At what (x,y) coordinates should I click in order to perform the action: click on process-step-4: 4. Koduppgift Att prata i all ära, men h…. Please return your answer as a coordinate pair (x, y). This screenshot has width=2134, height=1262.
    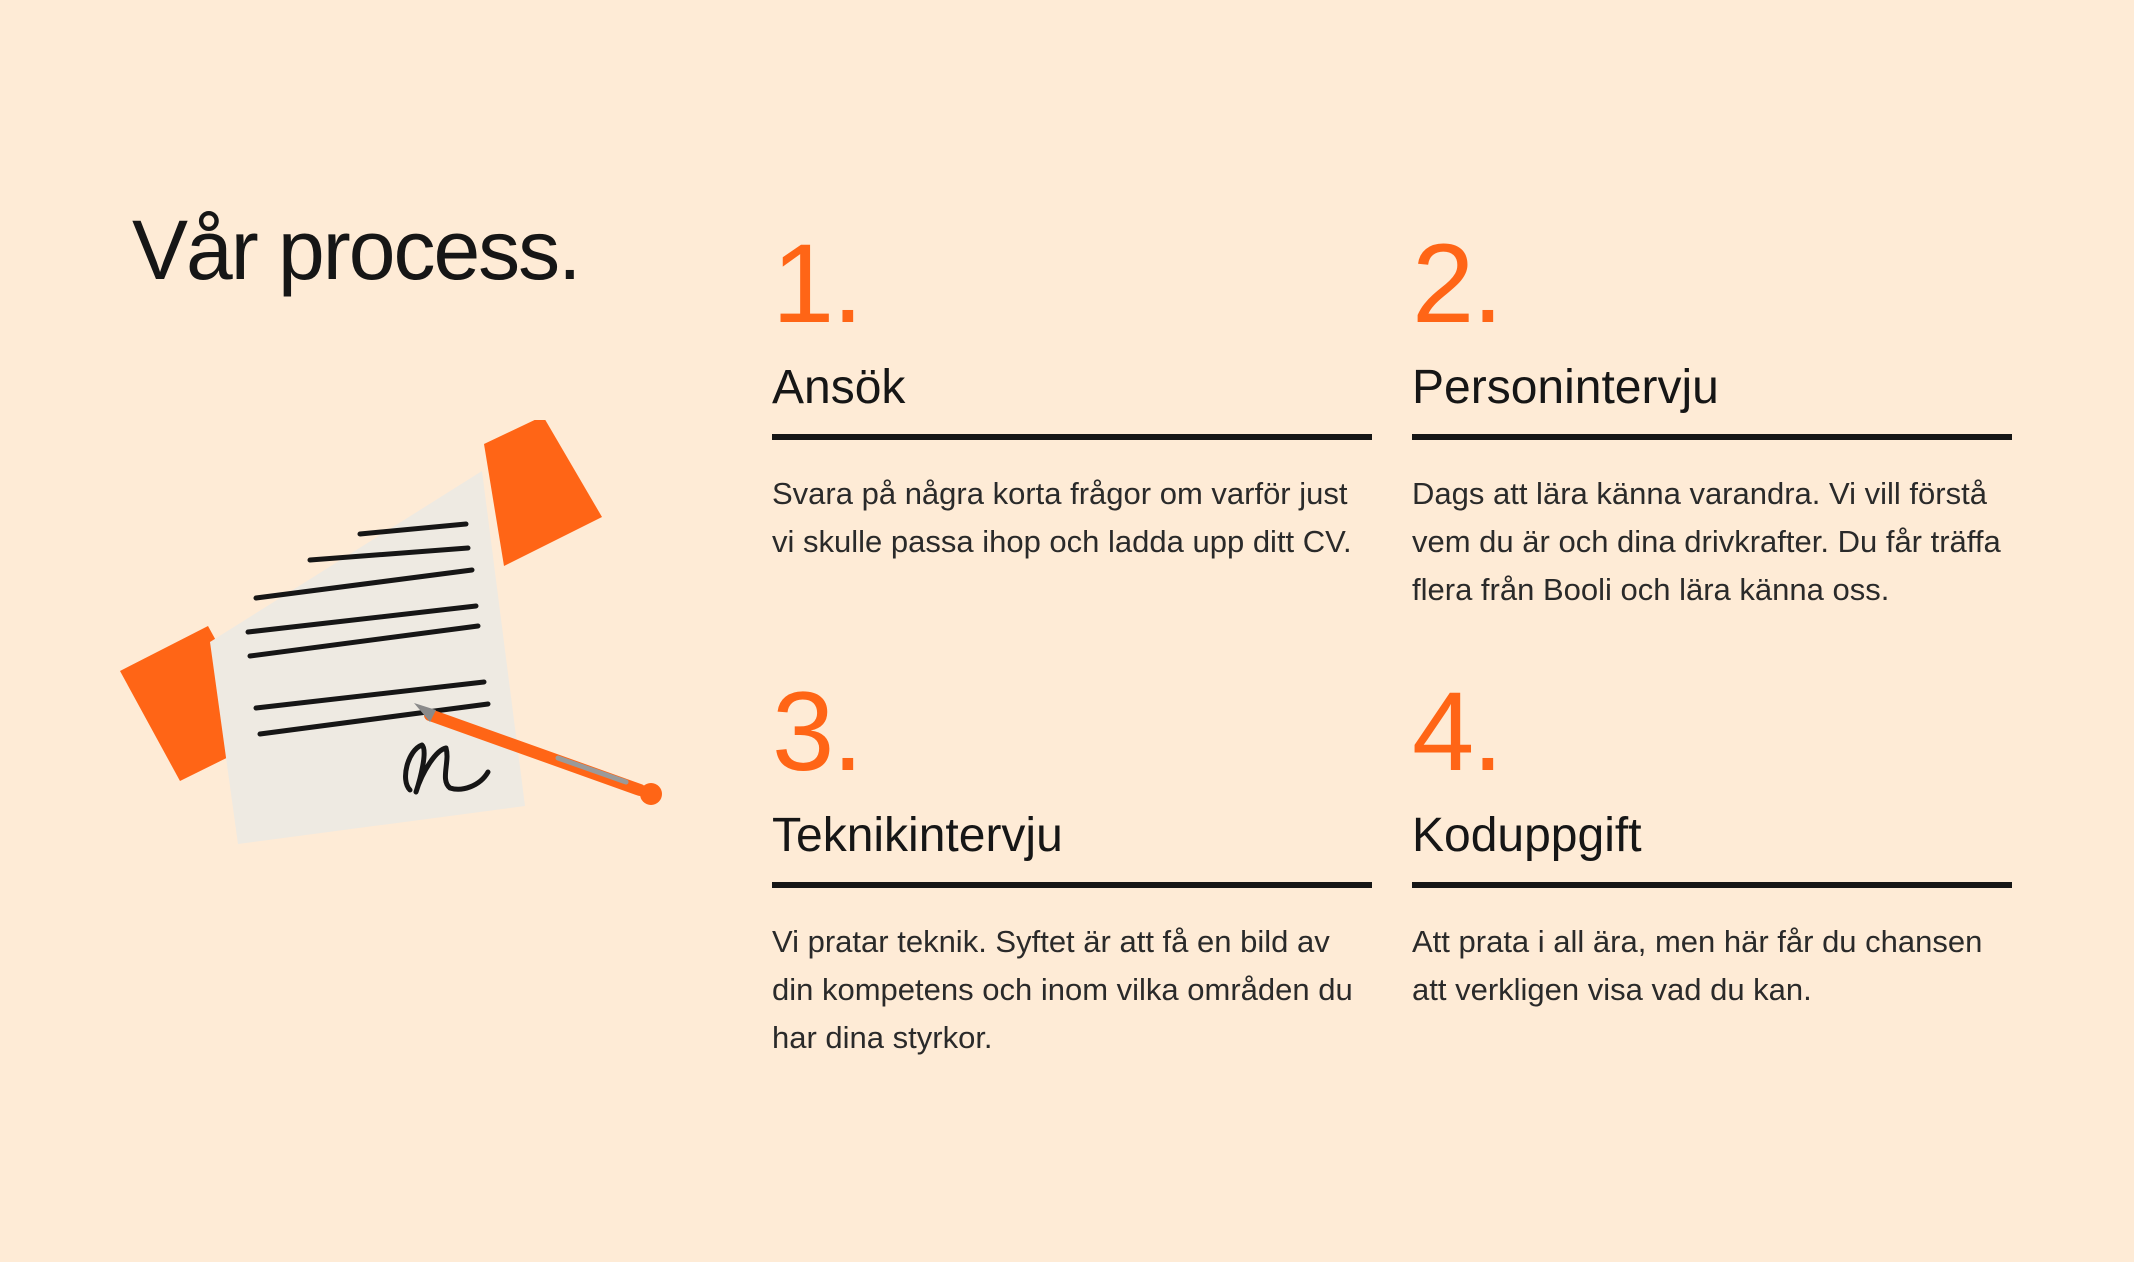
    Looking at the image, I should click on (1712, 845).